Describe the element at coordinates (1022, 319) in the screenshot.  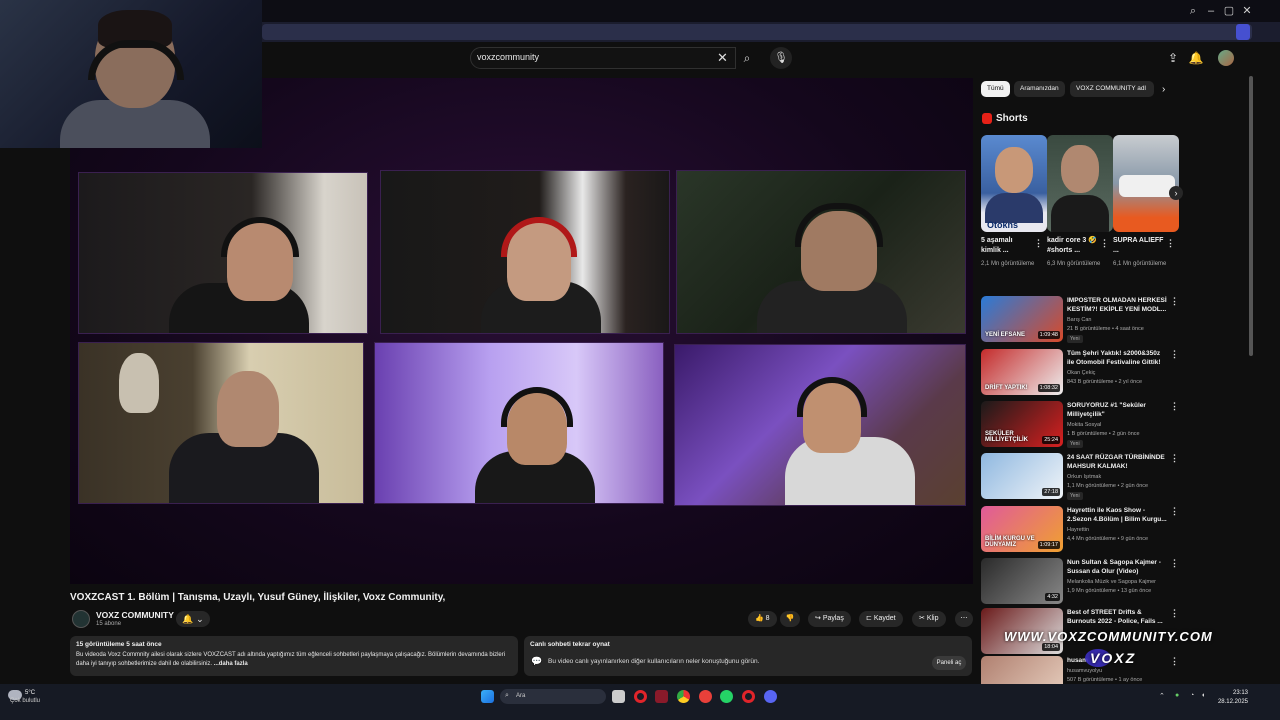
I see `video-thumbnail: YENİ EFSANE 1:09:48` at that location.